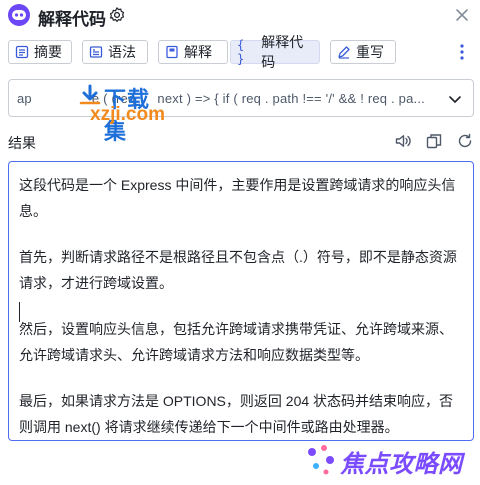  Describe the element at coordinates (344, 52) in the screenshot. I see `edit-icon` at that location.